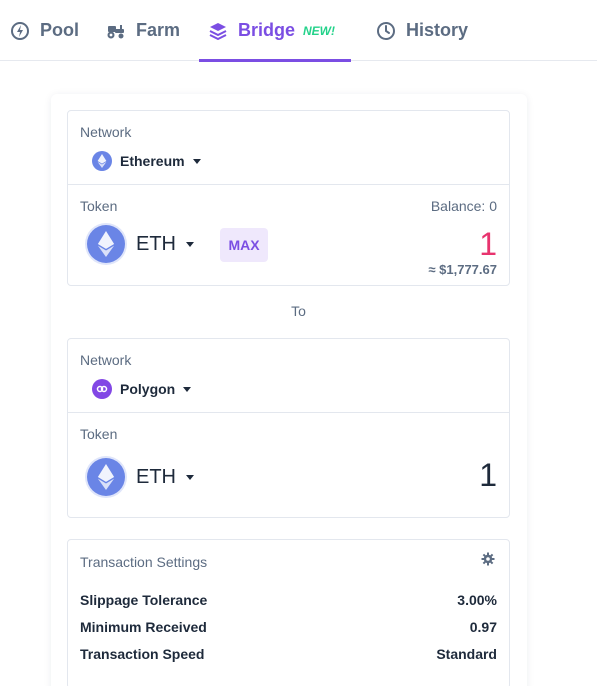 The image size is (597, 686). I want to click on to-network-select: Polygon, so click(142, 389).